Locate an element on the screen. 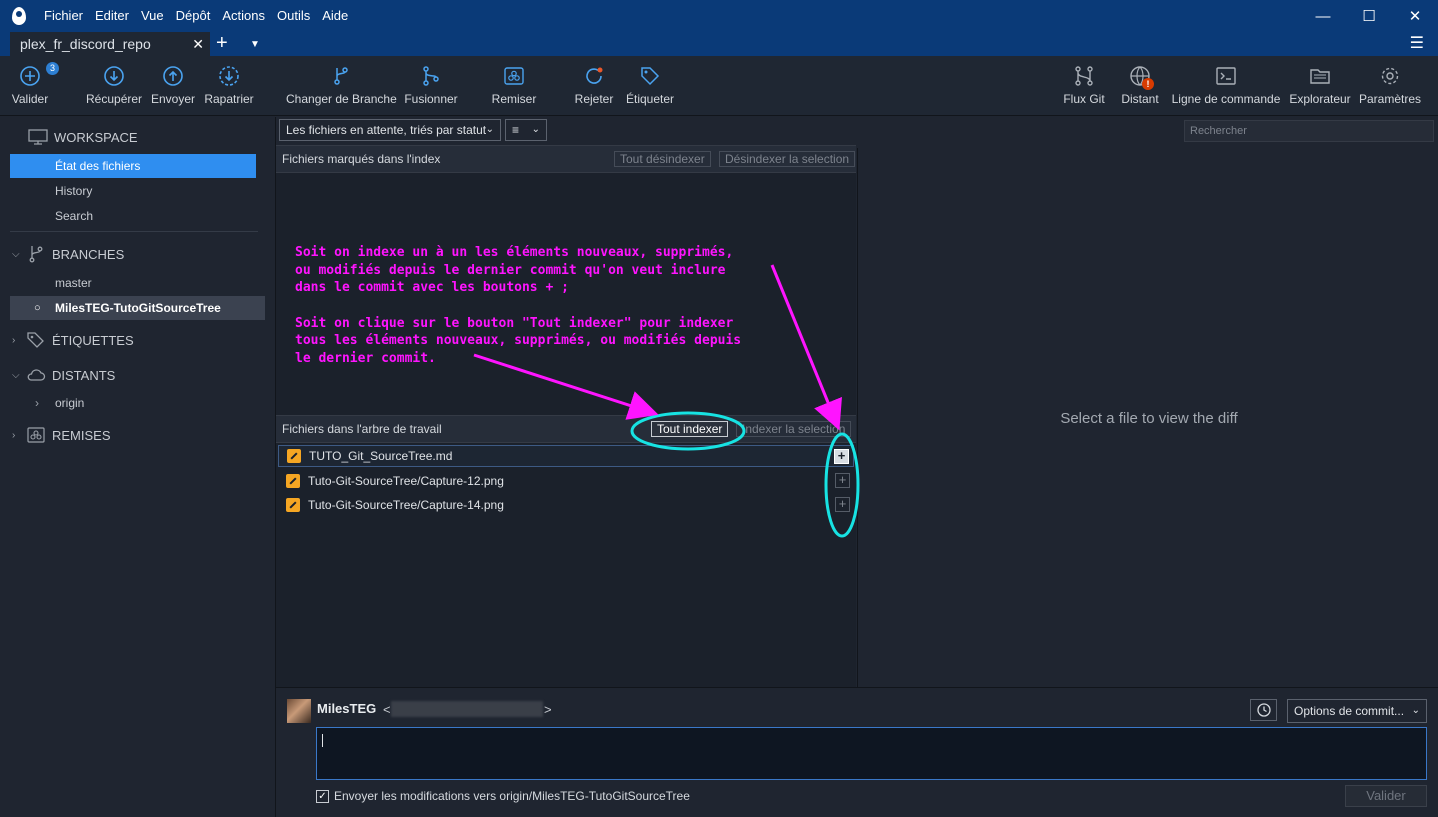 The height and width of the screenshot is (817, 1438). etiqueter-button: Étiqueter is located at coordinates (650, 86).